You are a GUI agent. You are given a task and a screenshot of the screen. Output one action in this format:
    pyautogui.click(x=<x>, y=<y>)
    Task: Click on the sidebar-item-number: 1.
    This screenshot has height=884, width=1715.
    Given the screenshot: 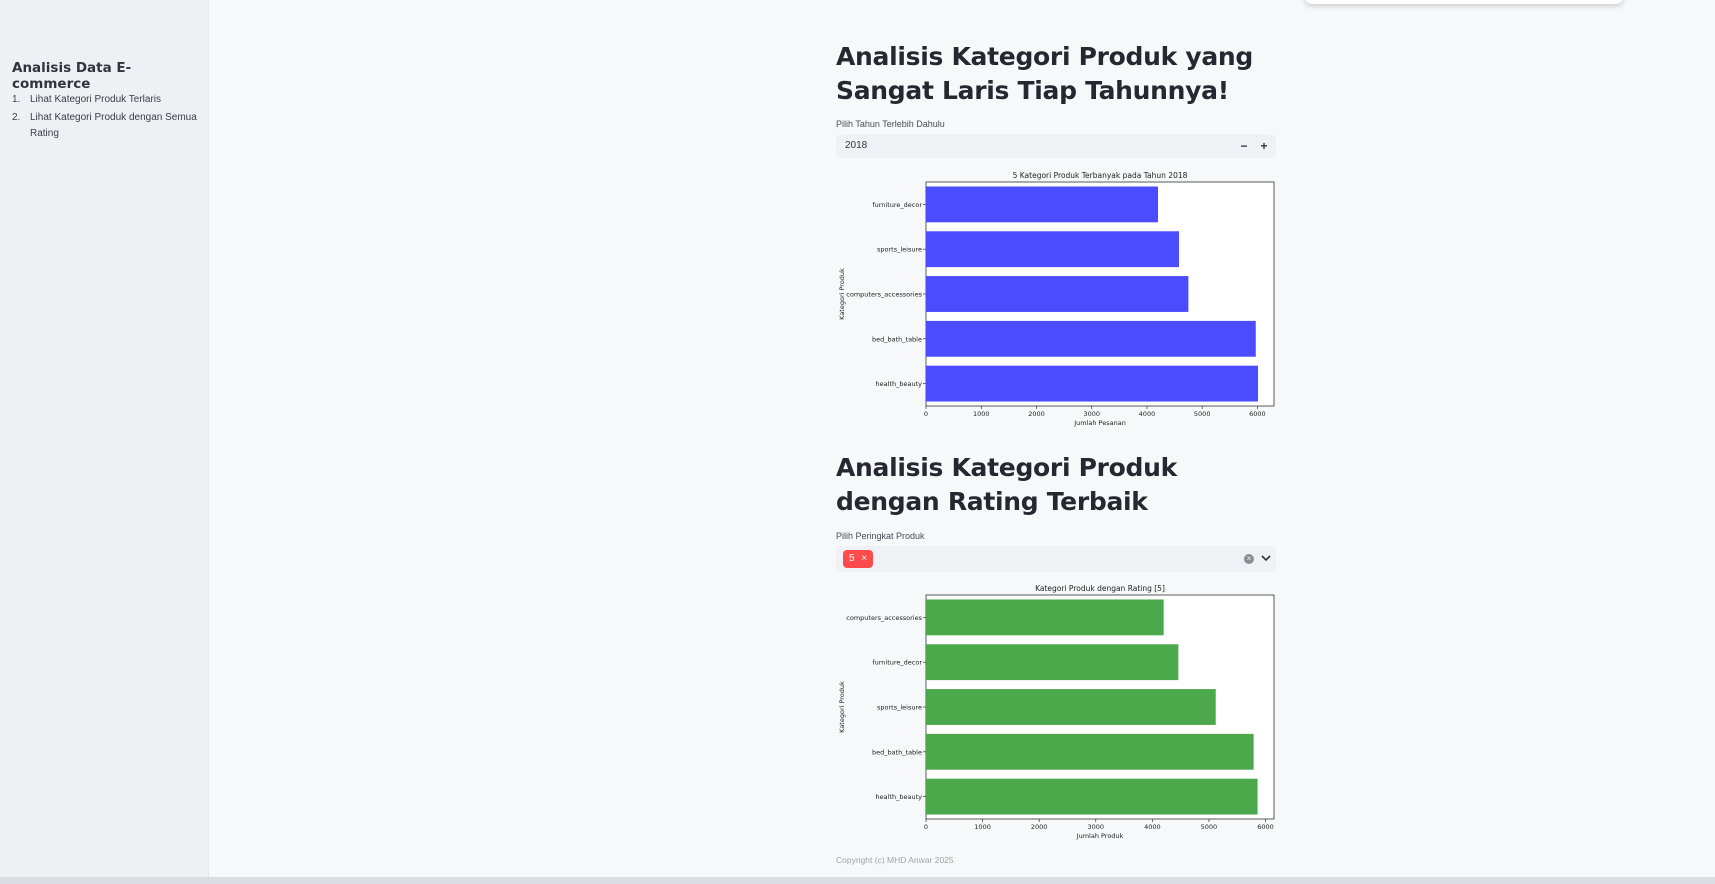 What is the action you would take?
    pyautogui.click(x=16, y=99)
    